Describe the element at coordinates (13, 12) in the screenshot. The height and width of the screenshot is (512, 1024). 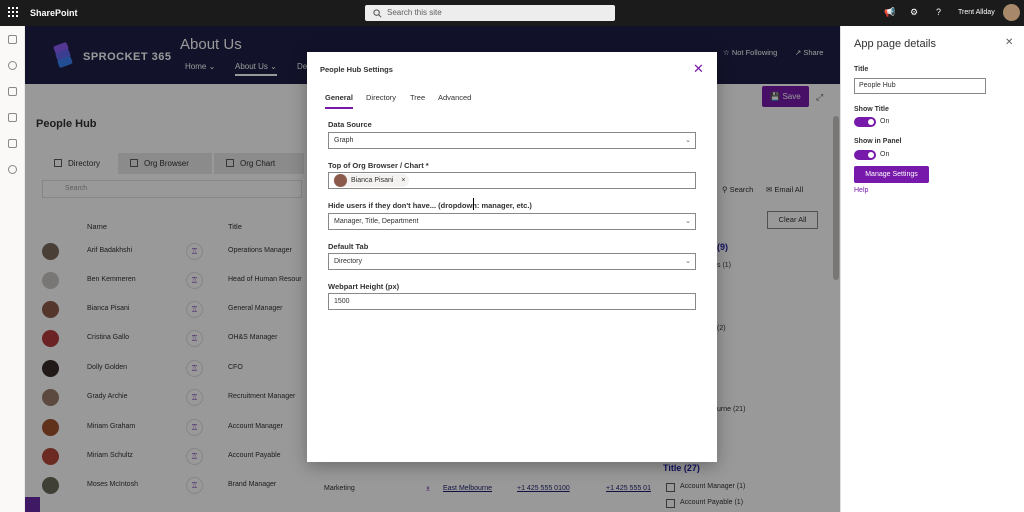
I see `app-launcher-icon` at that location.